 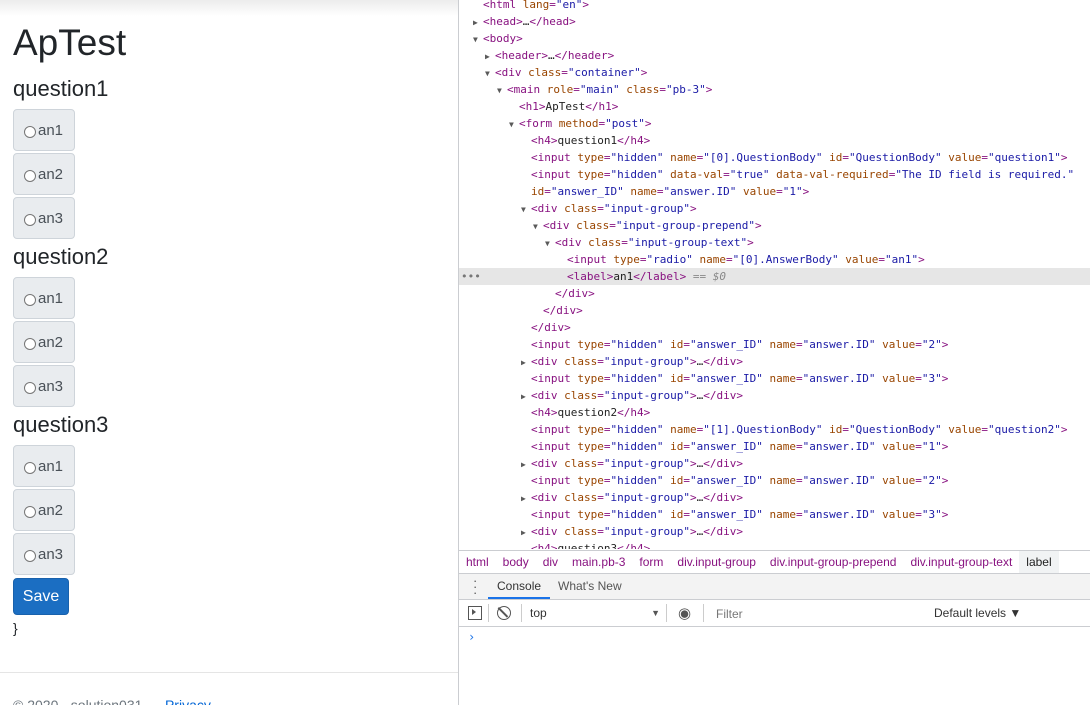 I want to click on breadcrumb-item: div.input-group-text, so click(x=961, y=562).